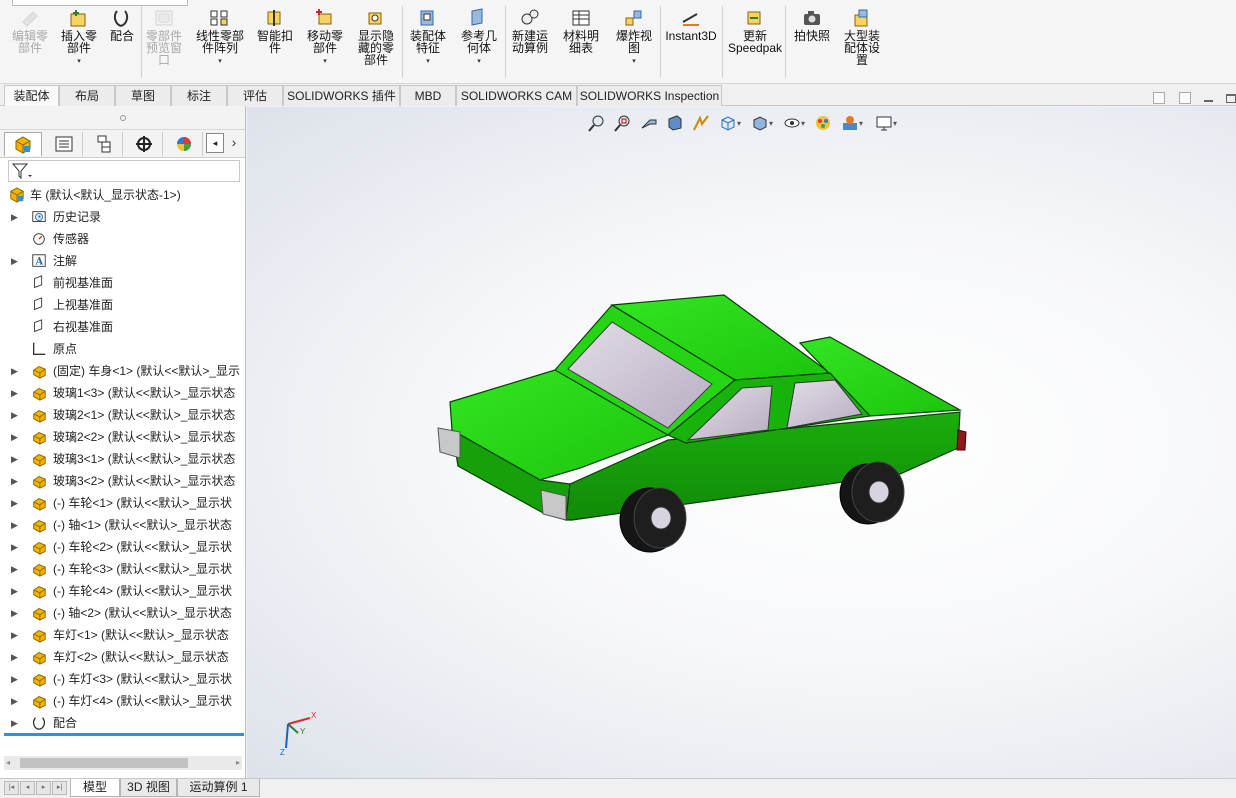 This screenshot has width=1236, height=798. I want to click on tab-3d-views: 3D 视图, so click(148, 788).